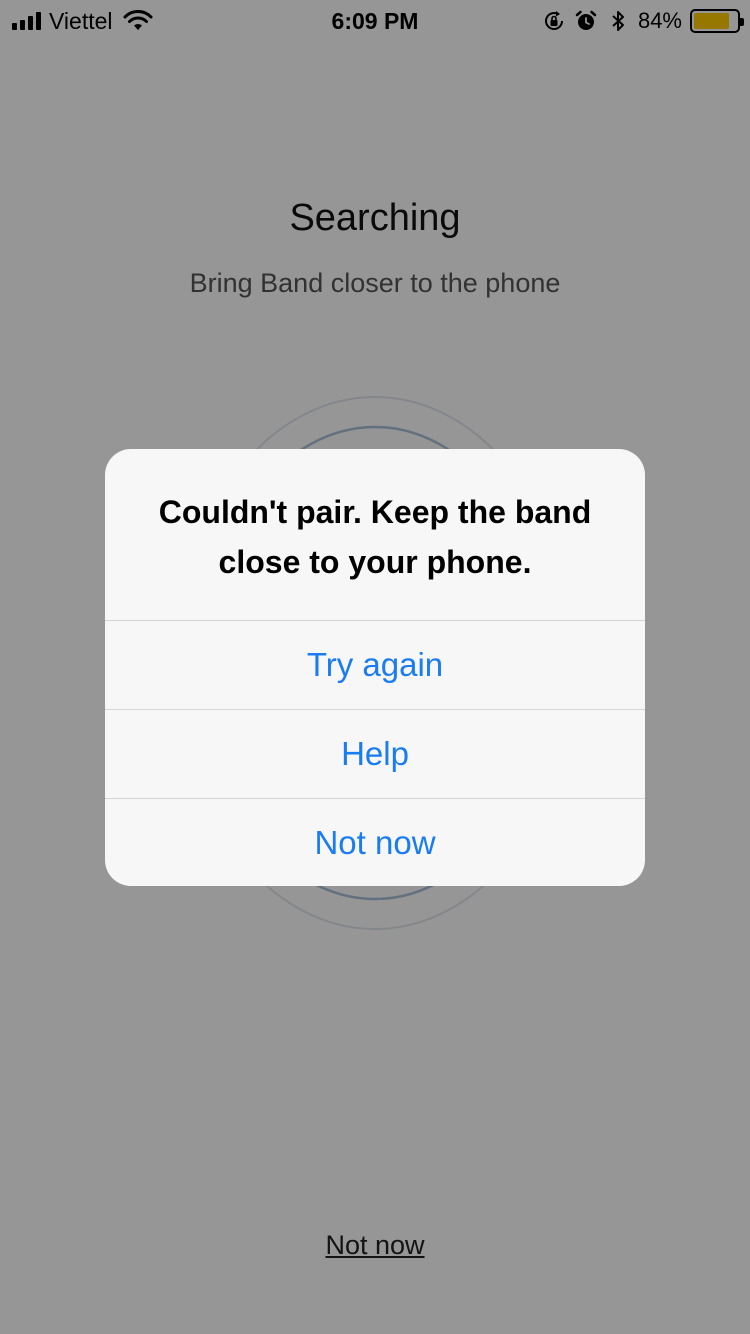 This screenshot has height=1334, width=750. I want to click on help-button: Help, so click(375, 753).